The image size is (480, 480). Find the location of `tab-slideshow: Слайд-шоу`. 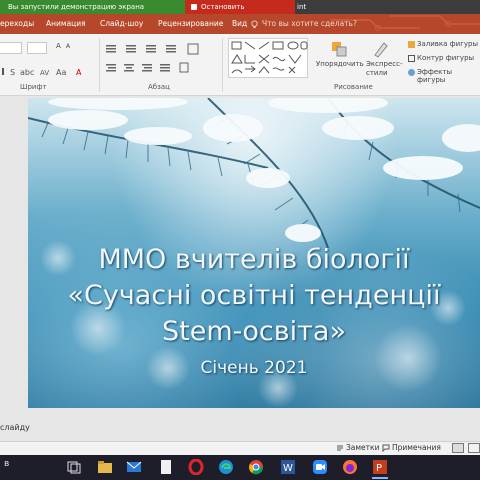

tab-slideshow: Слайд-шоу is located at coordinates (121, 24).